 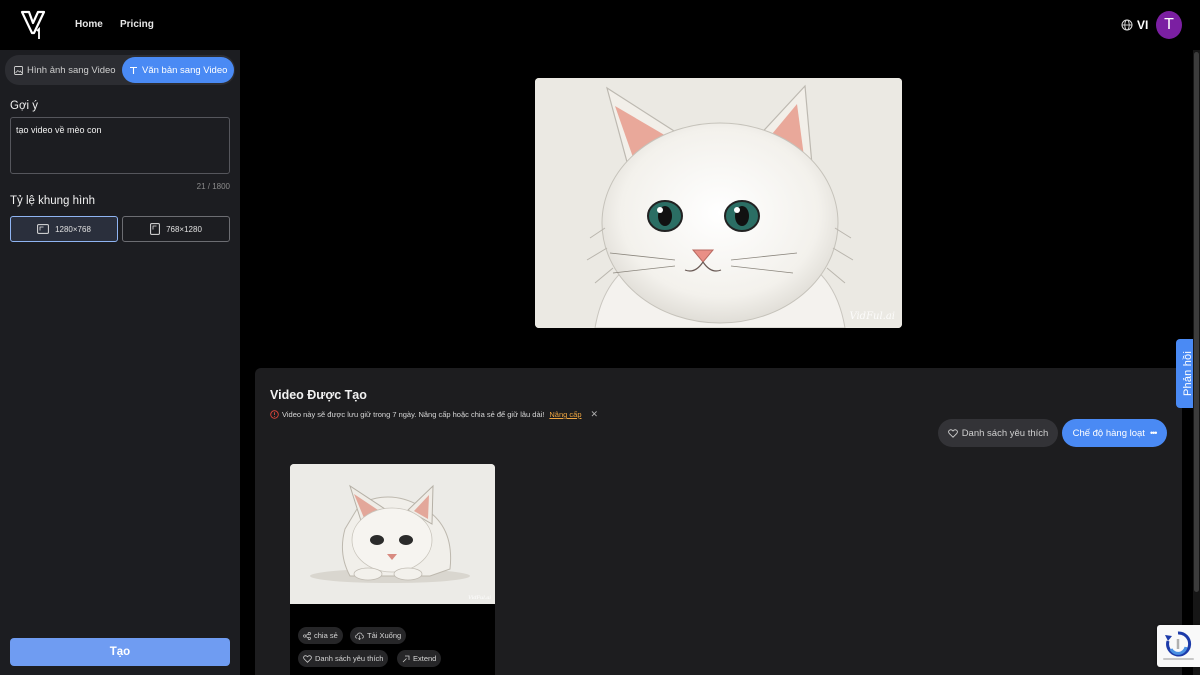 What do you see at coordinates (33, 25) in the screenshot?
I see `vidful-logo` at bounding box center [33, 25].